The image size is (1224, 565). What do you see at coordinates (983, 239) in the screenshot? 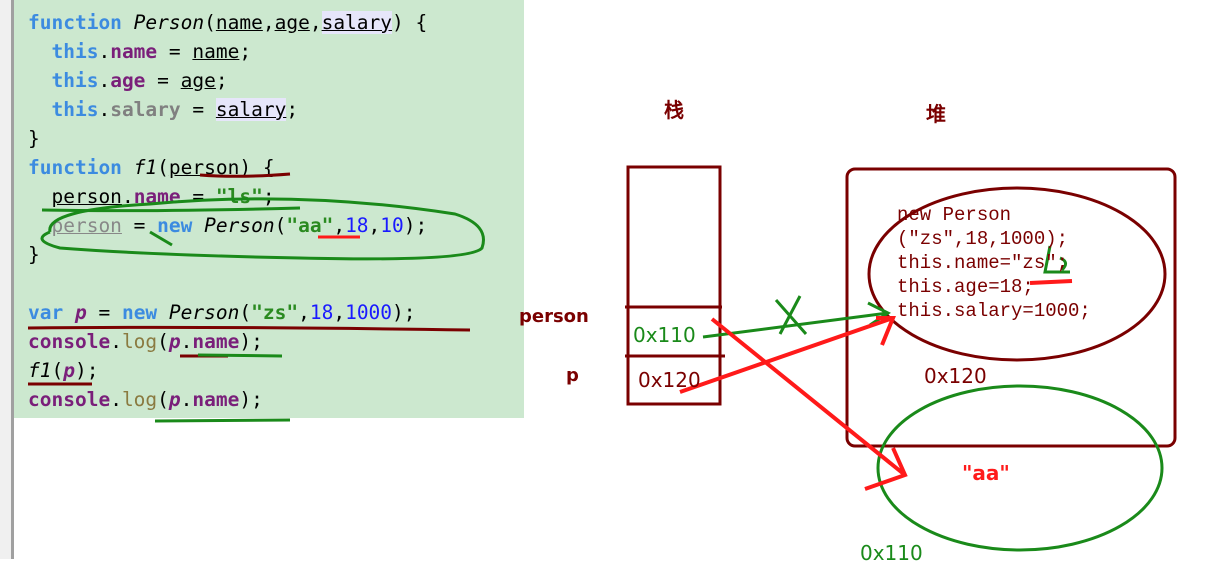
I see `heap-object-line: ("zs",18,1000);` at bounding box center [983, 239].